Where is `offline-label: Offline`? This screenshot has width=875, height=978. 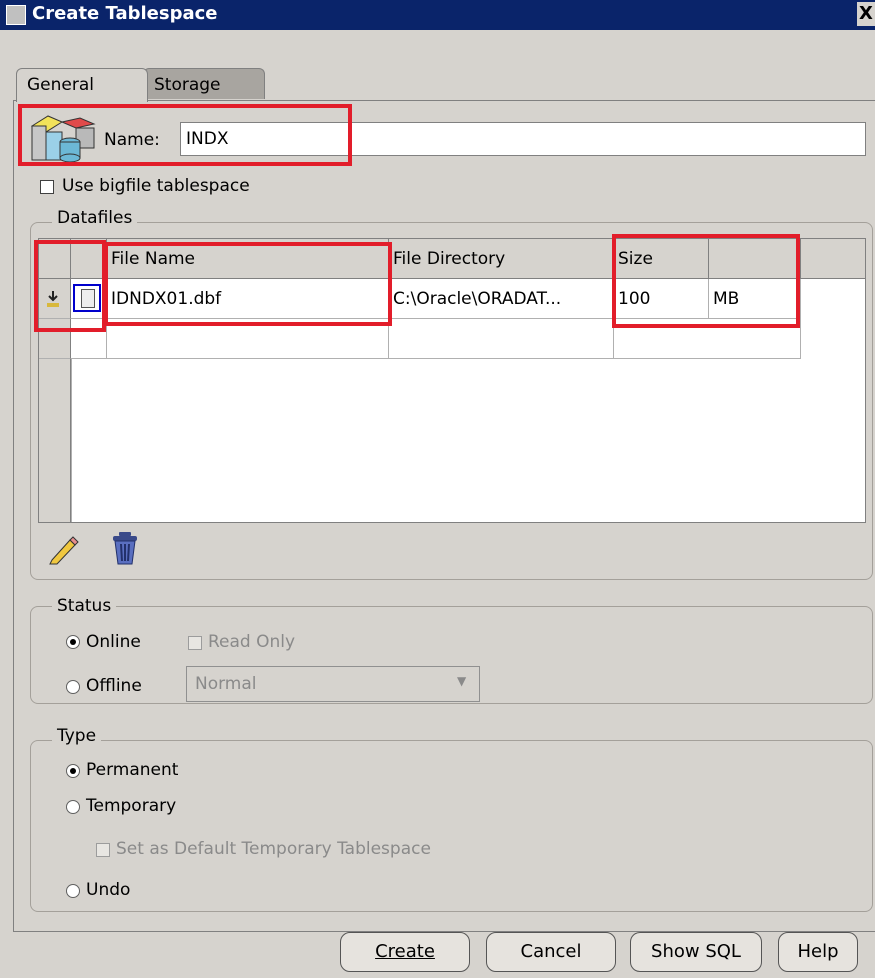
offline-label: Offline is located at coordinates (114, 686).